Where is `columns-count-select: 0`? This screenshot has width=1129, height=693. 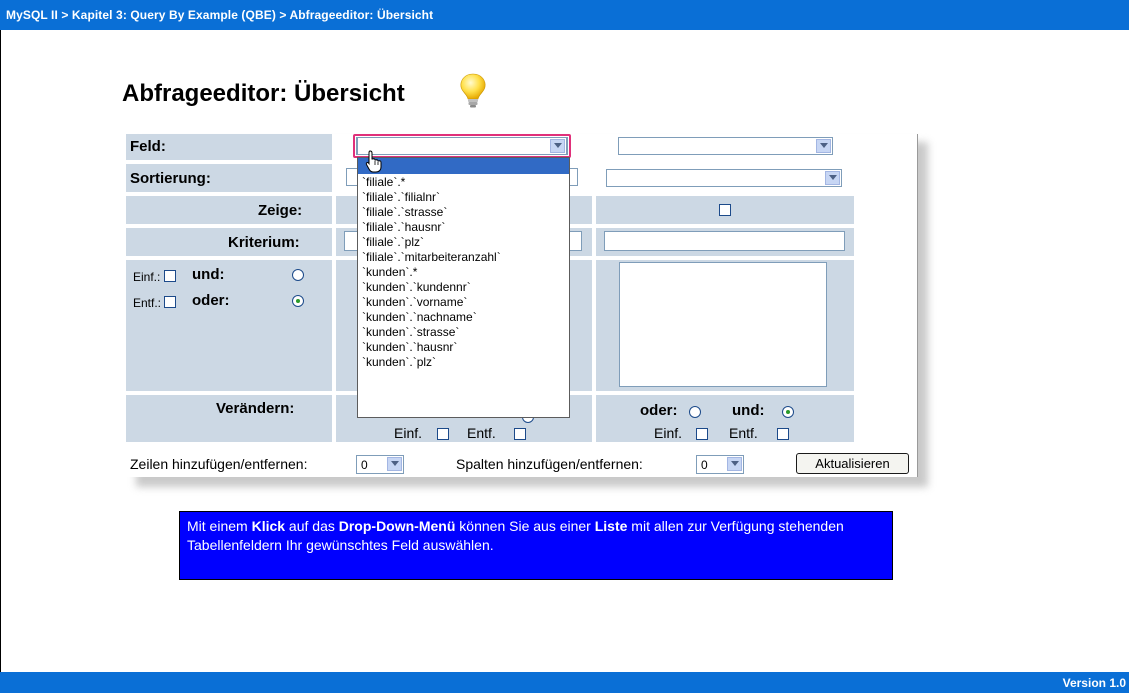
columns-count-select: 0 is located at coordinates (720, 464).